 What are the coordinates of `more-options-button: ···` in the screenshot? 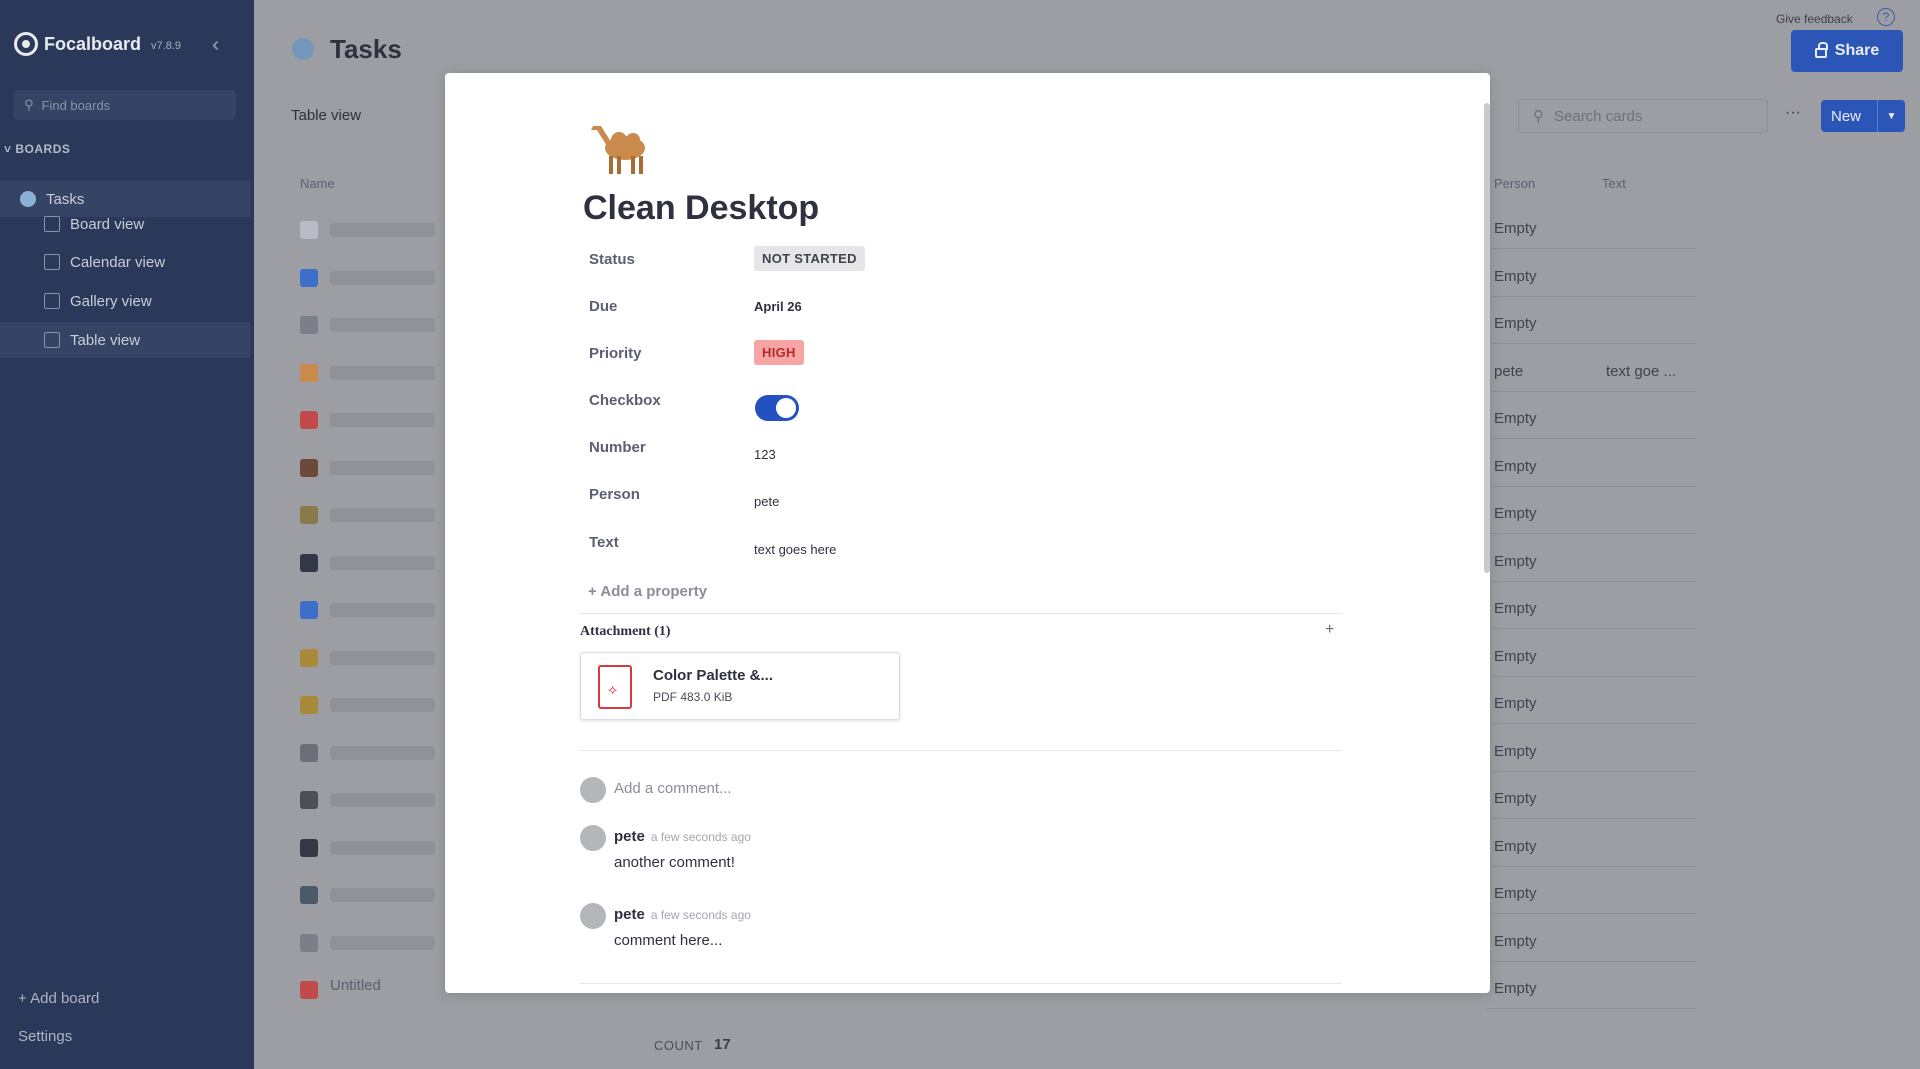 It's located at (1793, 113).